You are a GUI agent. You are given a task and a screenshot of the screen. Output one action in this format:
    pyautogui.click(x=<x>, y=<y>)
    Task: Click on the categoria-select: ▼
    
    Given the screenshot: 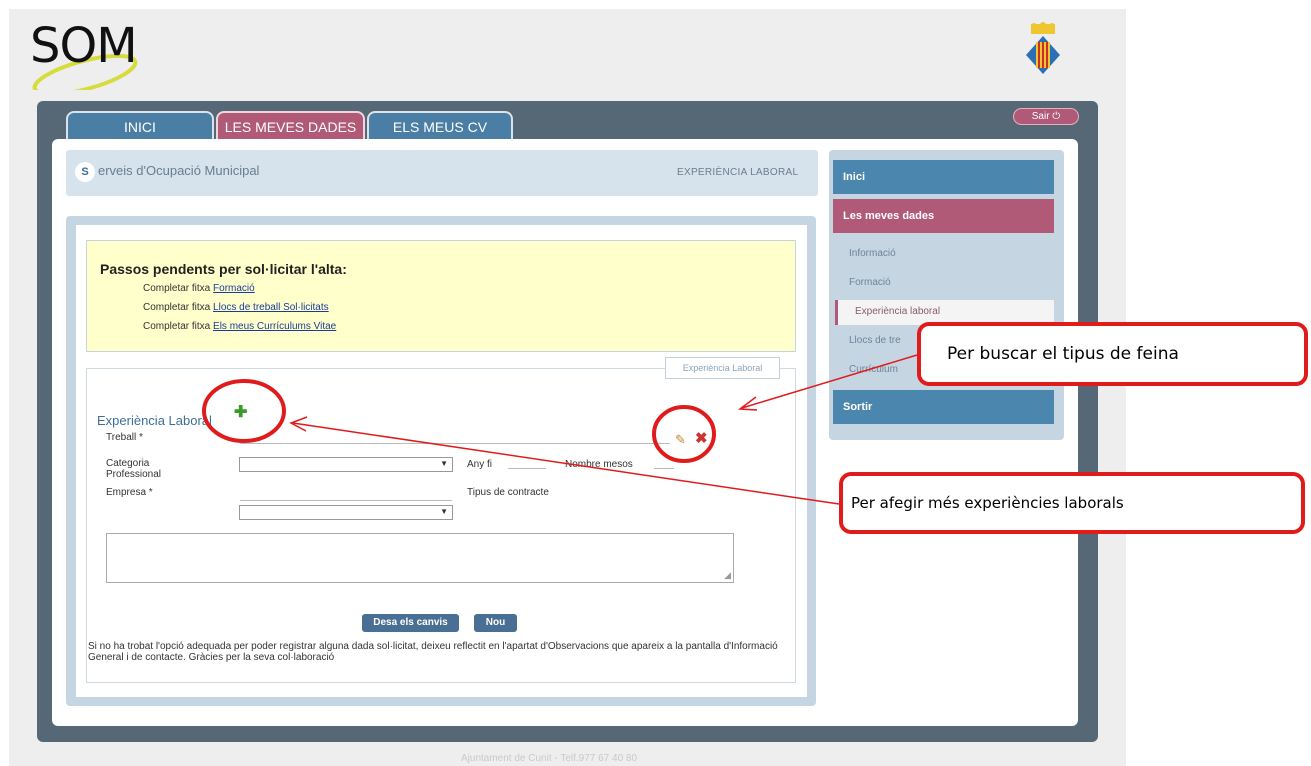 What is the action you would take?
    pyautogui.click(x=346, y=464)
    